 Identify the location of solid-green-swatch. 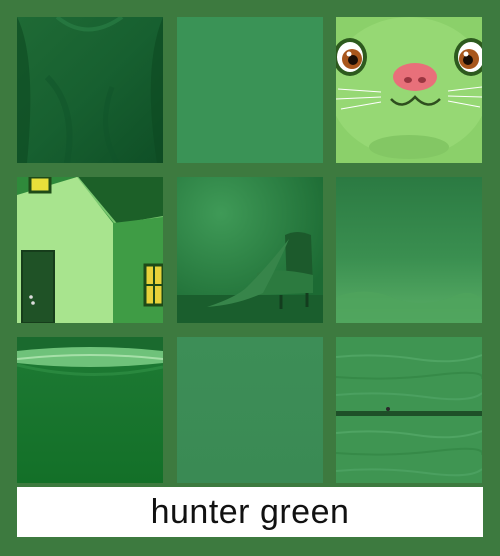
(250, 90).